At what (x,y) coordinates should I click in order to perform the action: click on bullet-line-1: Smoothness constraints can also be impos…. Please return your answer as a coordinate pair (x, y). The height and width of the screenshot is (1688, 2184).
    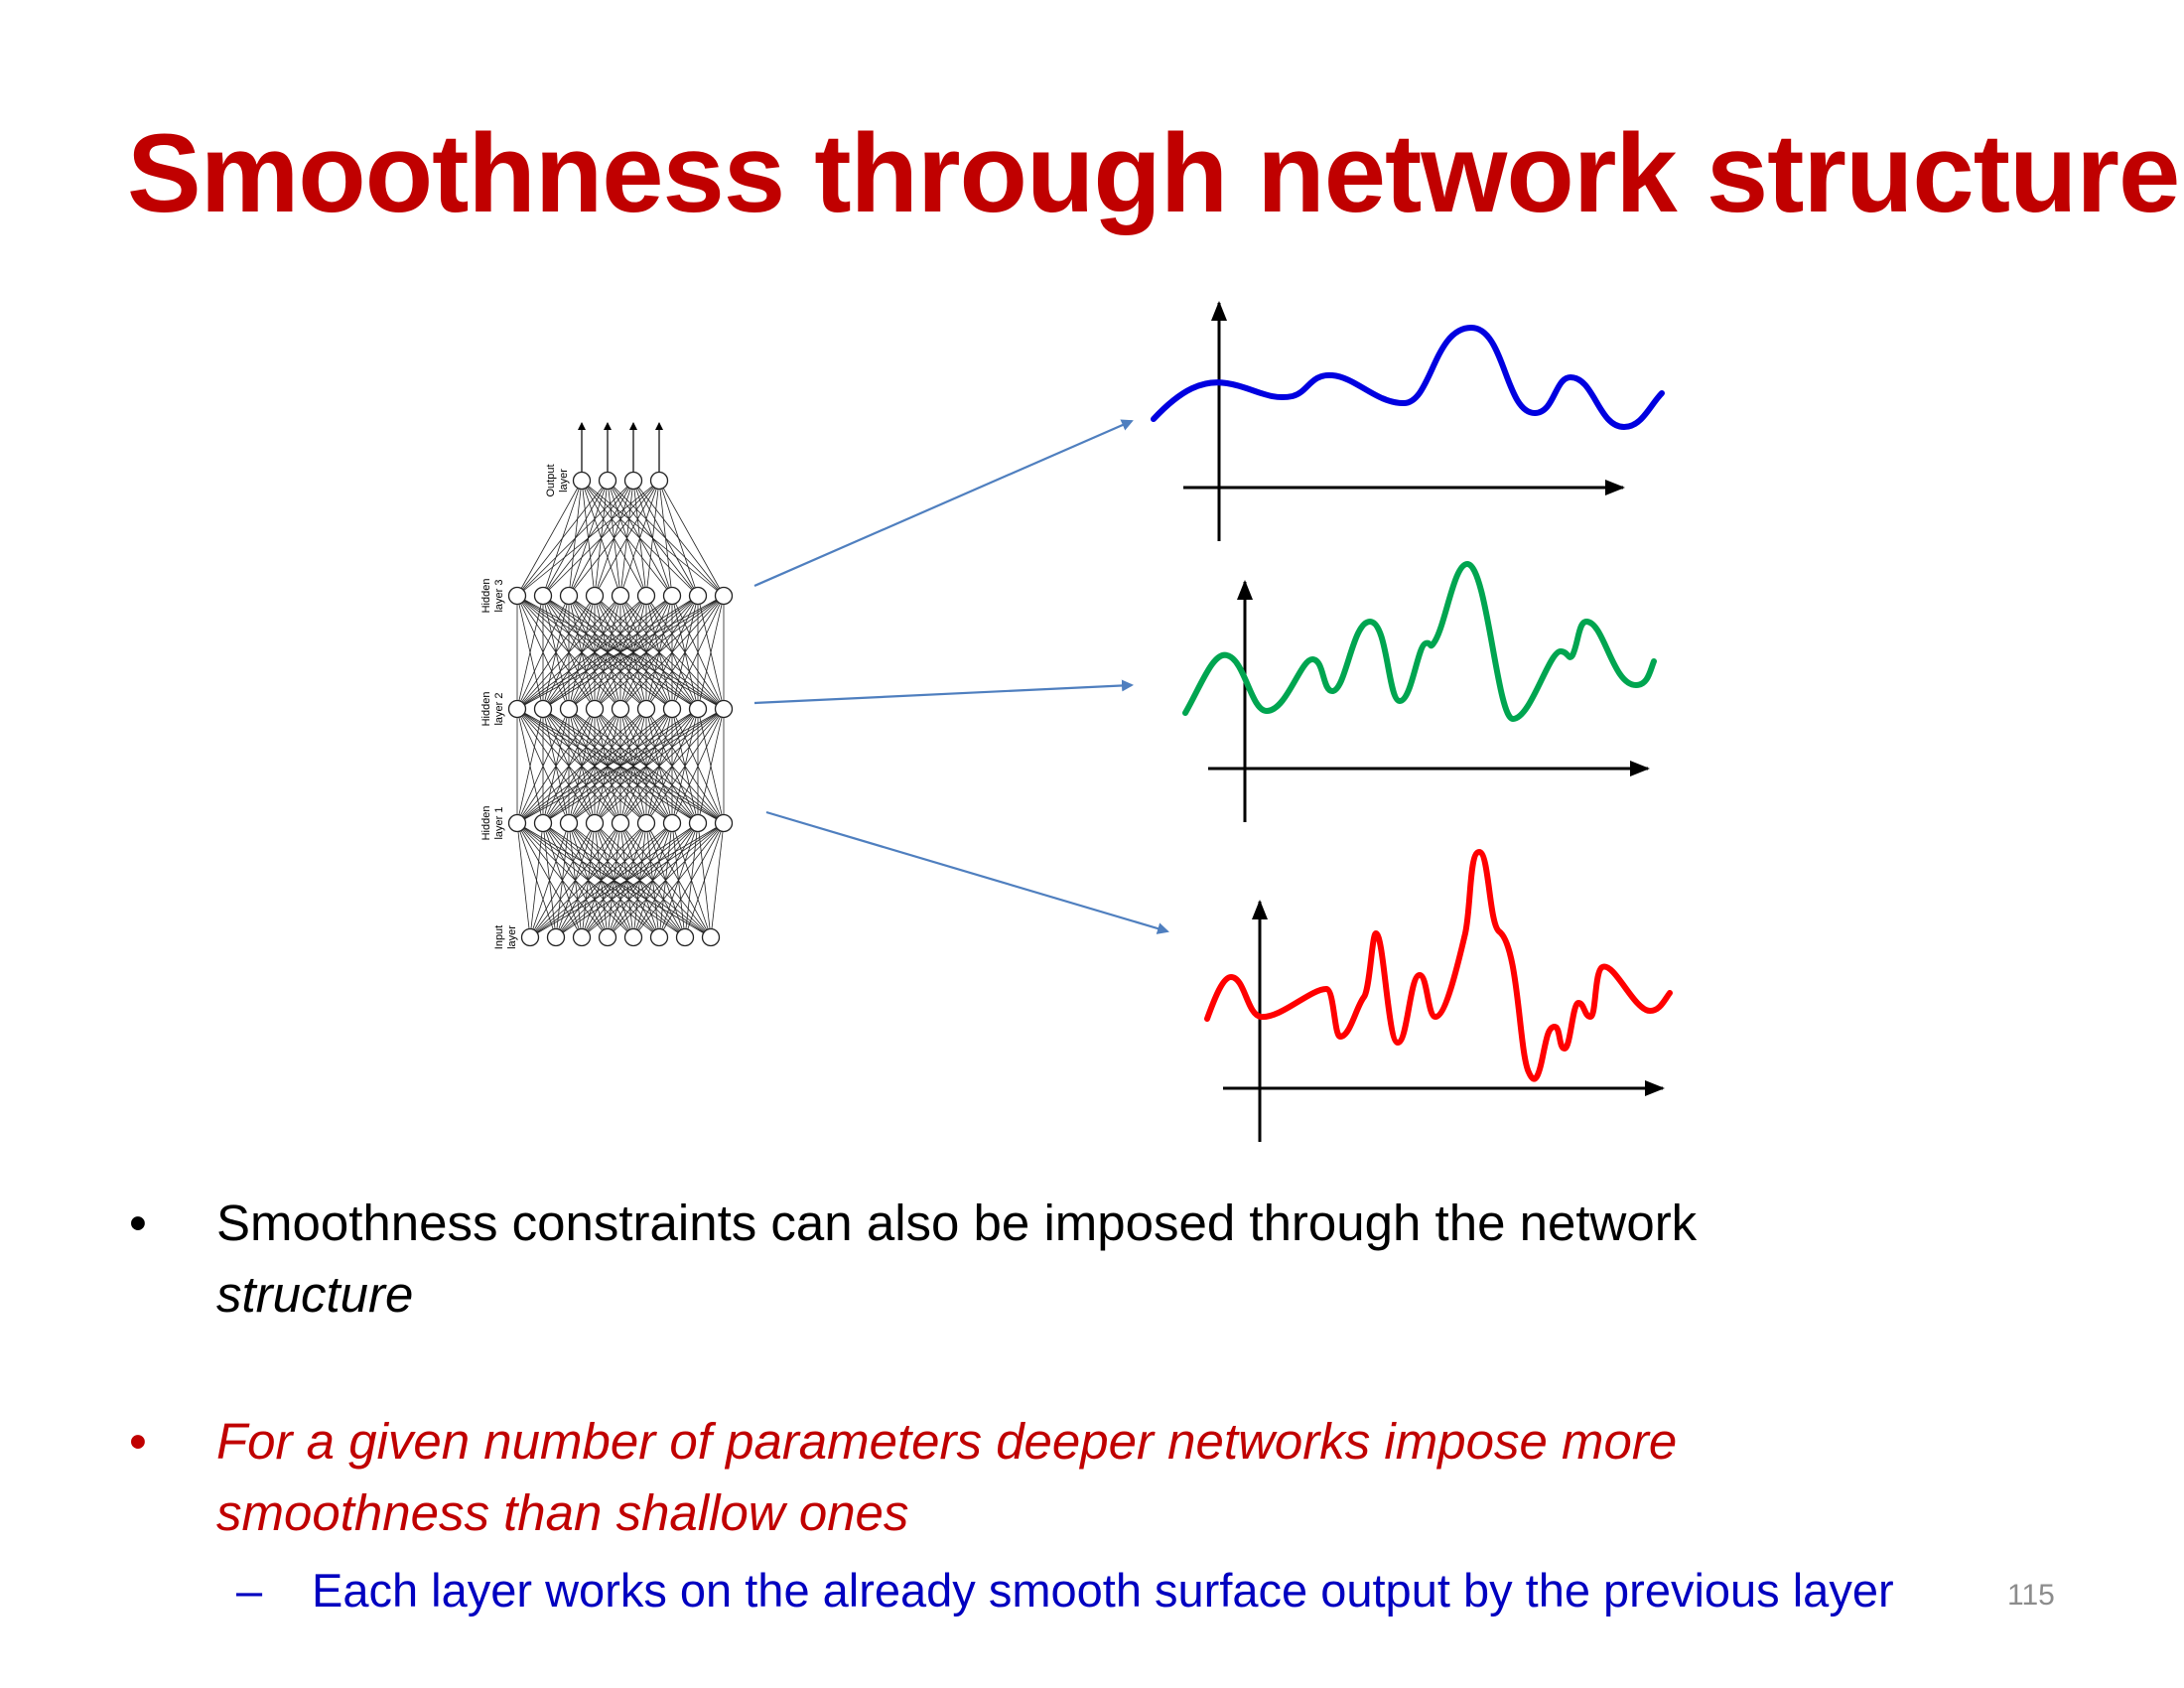
    Looking at the image, I should click on (957, 1223).